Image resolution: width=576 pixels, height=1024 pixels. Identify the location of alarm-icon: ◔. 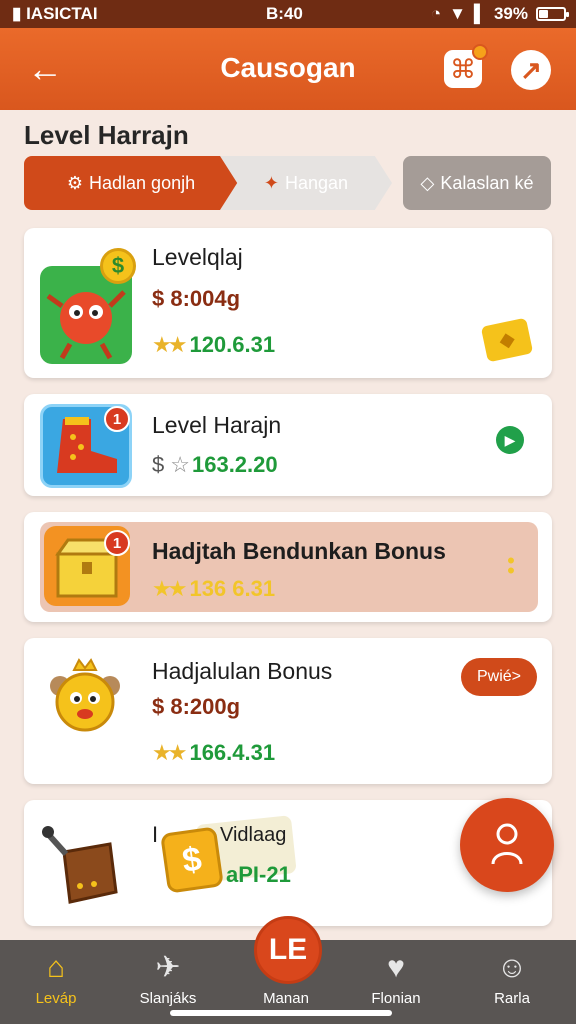
(436, 13).